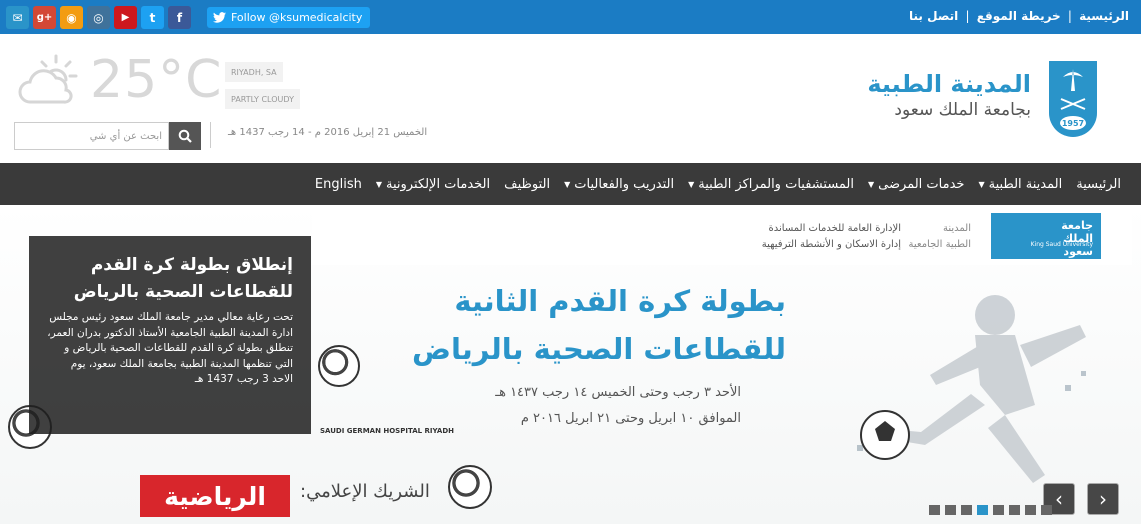  I want to click on nav-item-training: التدريب والفعاليات ▼, so click(619, 184).